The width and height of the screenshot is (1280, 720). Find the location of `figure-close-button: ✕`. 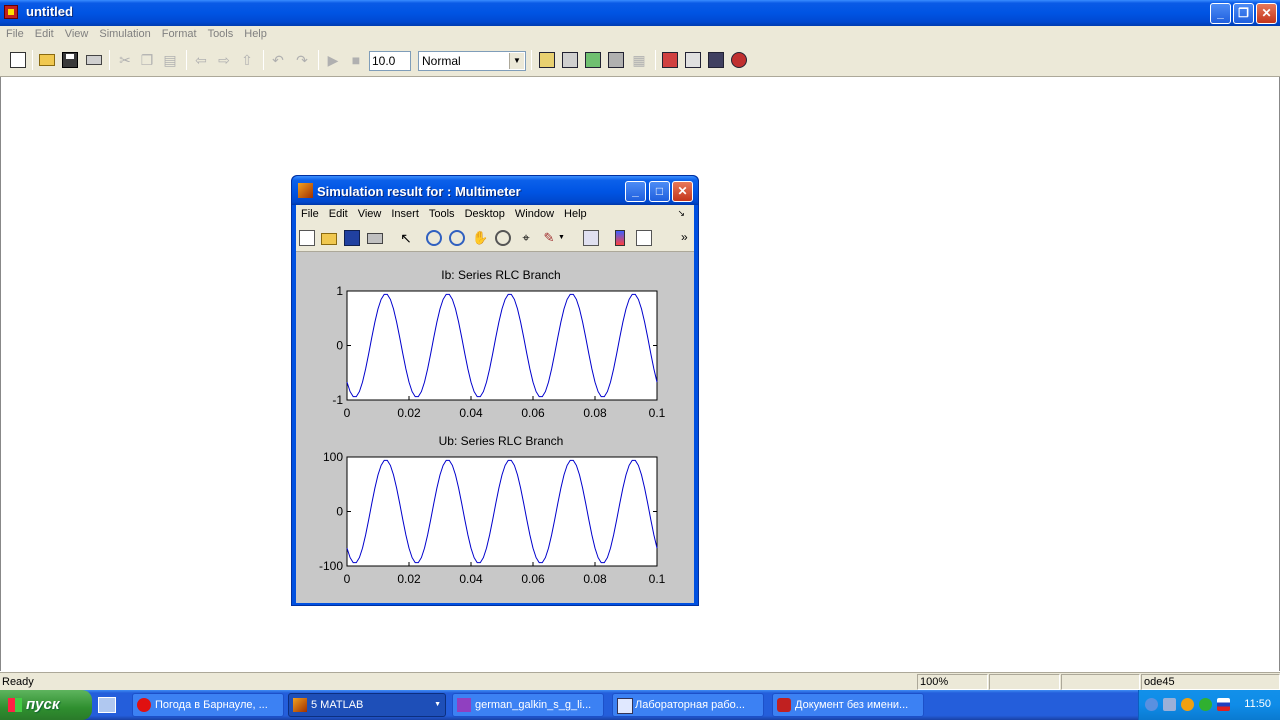

figure-close-button: ✕ is located at coordinates (682, 191).